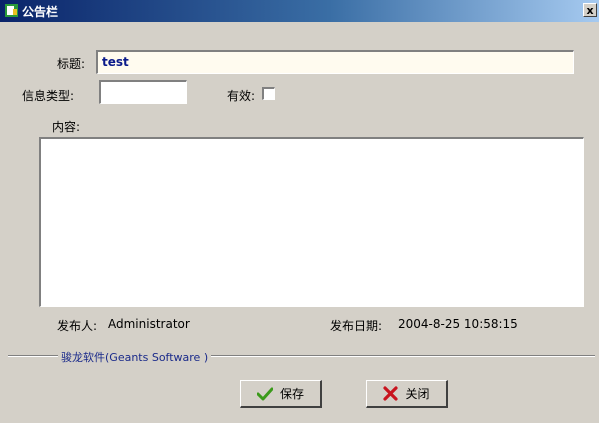  Describe the element at coordinates (135, 357) in the screenshot. I see `brand-label: 骏龙软件(Geants Software )` at that location.